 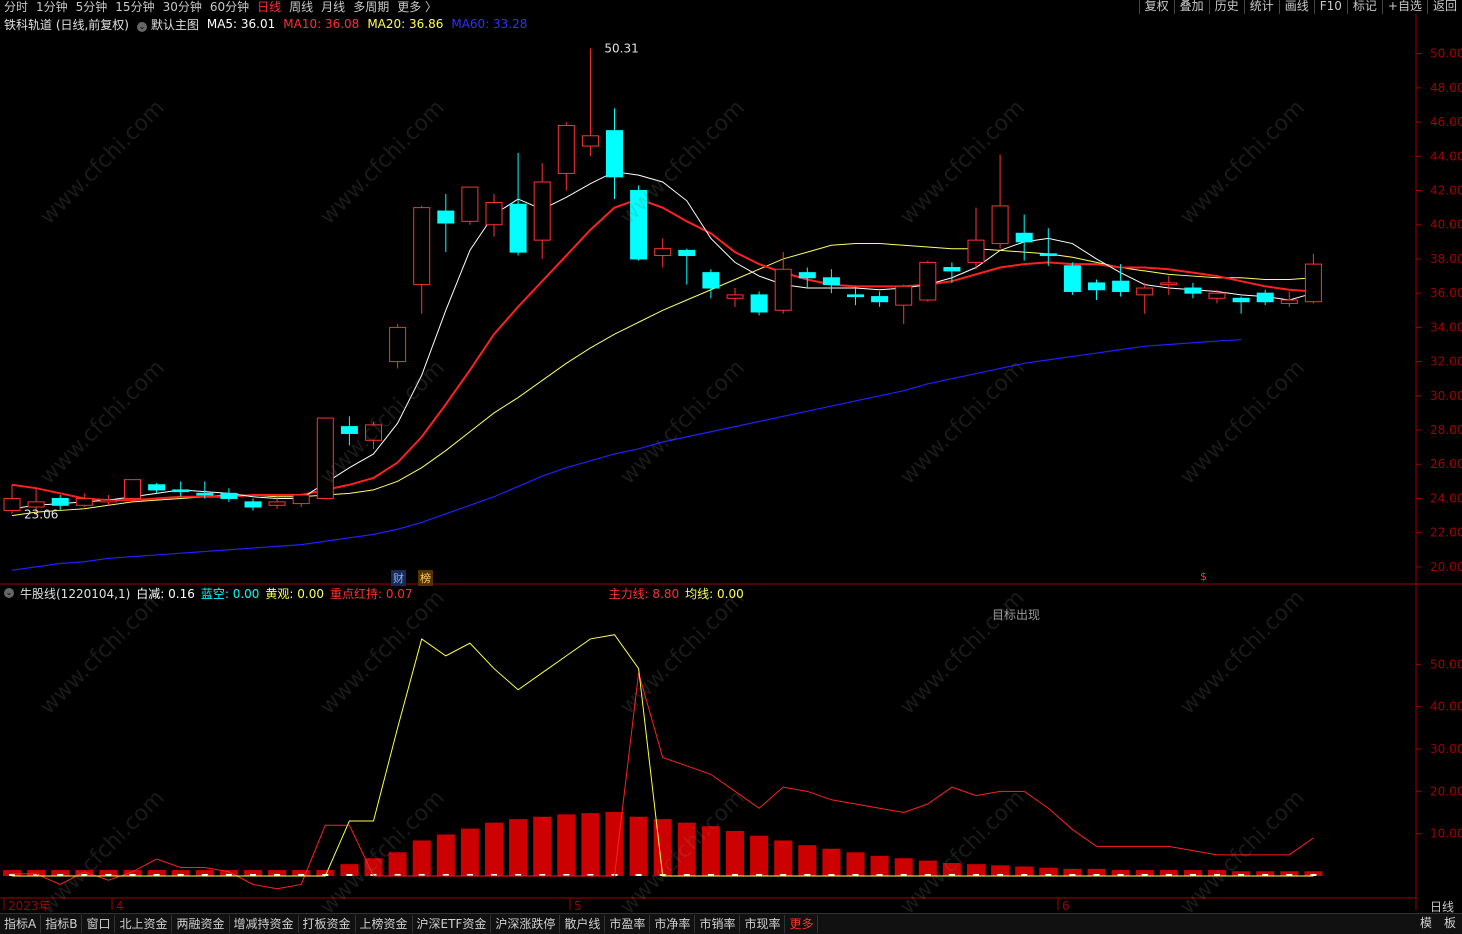 I want to click on bottom-tab-3: 北上资金, so click(x=144, y=924).